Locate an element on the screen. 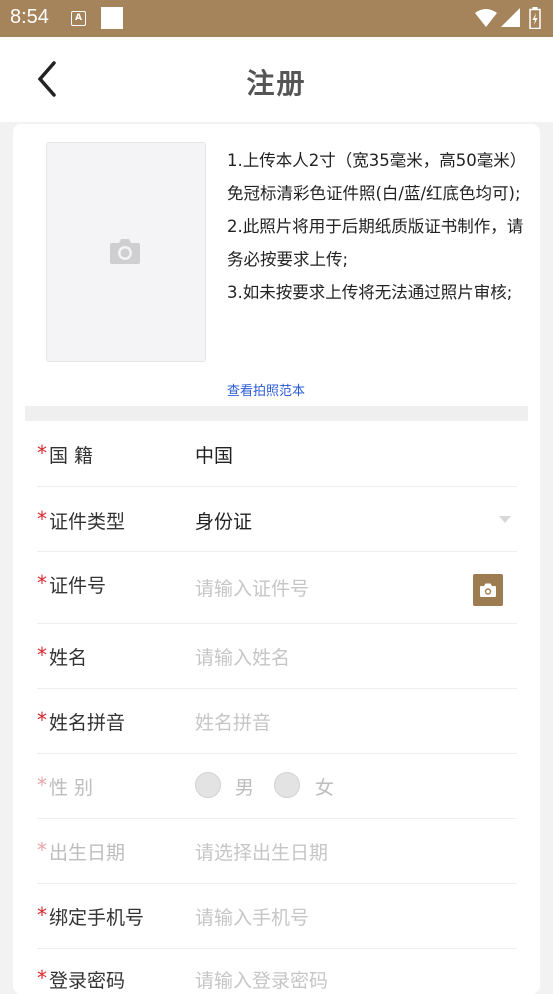 The width and height of the screenshot is (553, 994). status-bar: 8:54 A is located at coordinates (276, 18).